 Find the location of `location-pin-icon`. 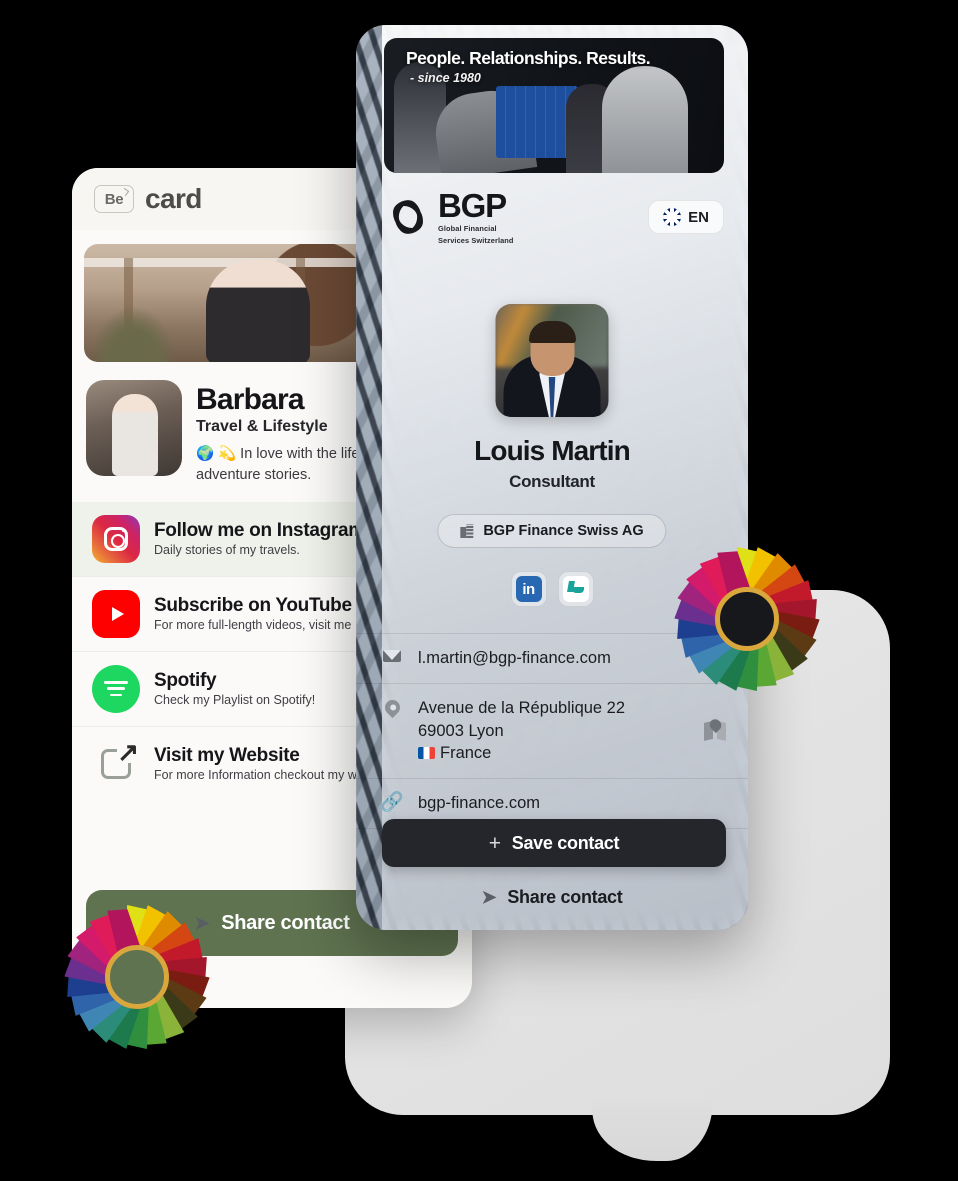

location-pin-icon is located at coordinates (392, 707).